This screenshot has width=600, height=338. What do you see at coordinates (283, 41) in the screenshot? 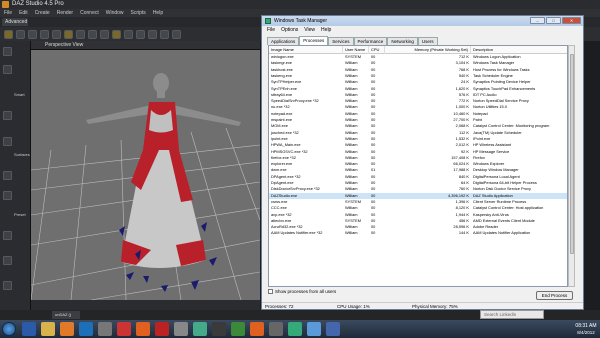
I see `tab-applications: Applications` at bounding box center [283, 41].